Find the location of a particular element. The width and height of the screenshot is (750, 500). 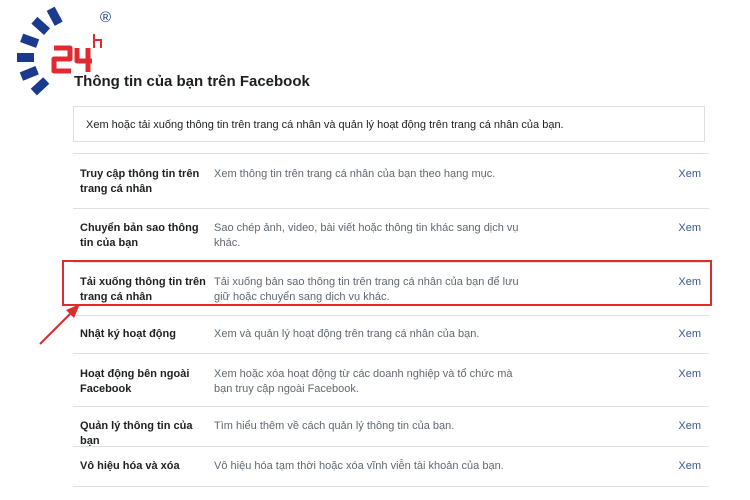

logo-arc-icon is located at coordinates (40, 51).